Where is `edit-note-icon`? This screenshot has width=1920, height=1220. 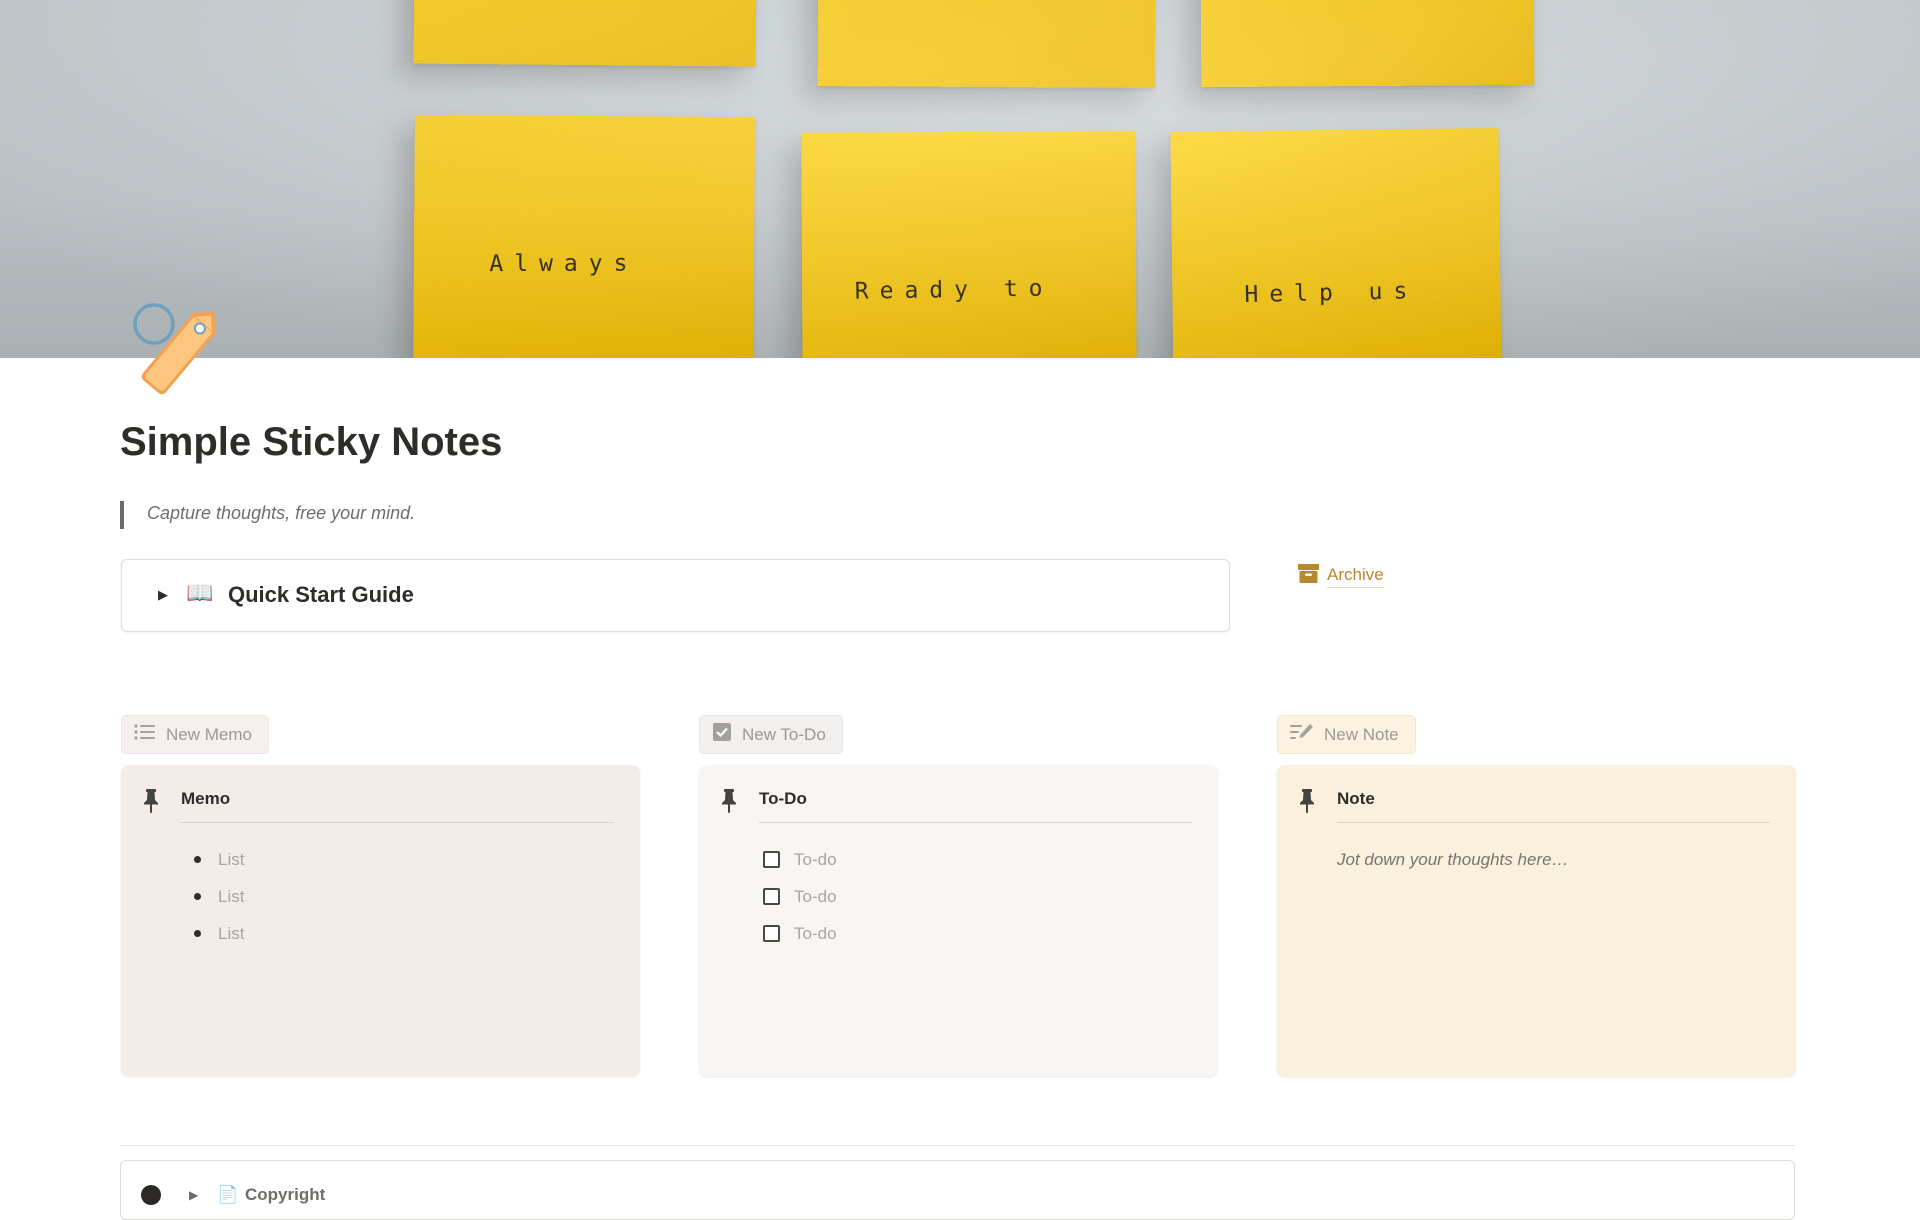
edit-note-icon is located at coordinates (1307, 734).